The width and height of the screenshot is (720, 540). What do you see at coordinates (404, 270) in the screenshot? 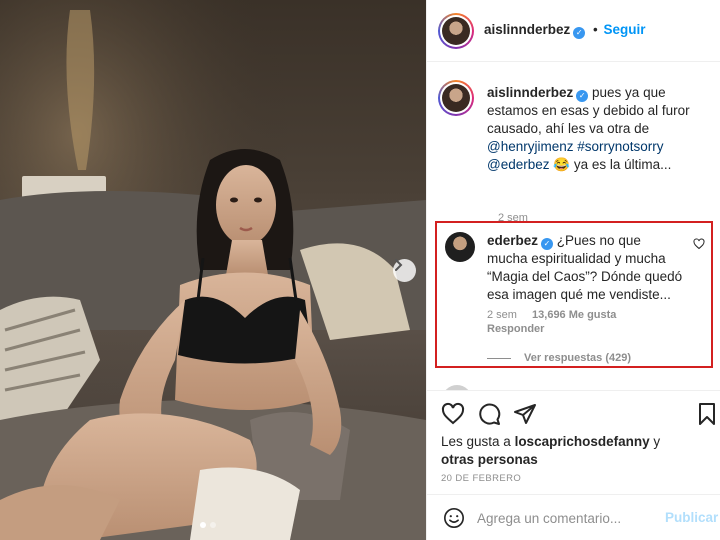
I see `next-photo-button` at bounding box center [404, 270].